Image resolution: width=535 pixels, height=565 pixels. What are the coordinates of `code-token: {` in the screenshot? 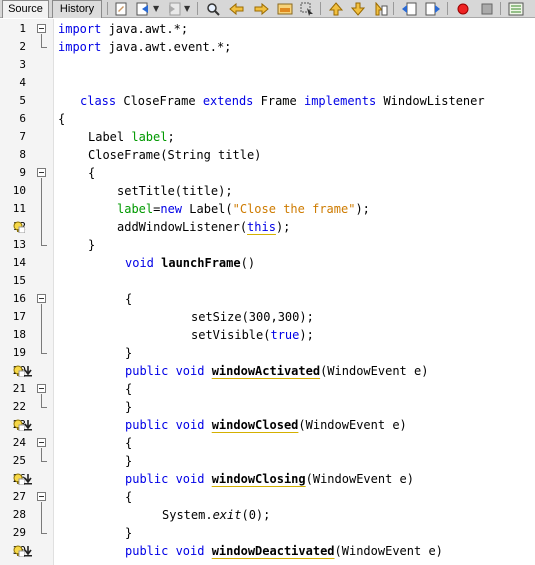 It's located at (62, 119).